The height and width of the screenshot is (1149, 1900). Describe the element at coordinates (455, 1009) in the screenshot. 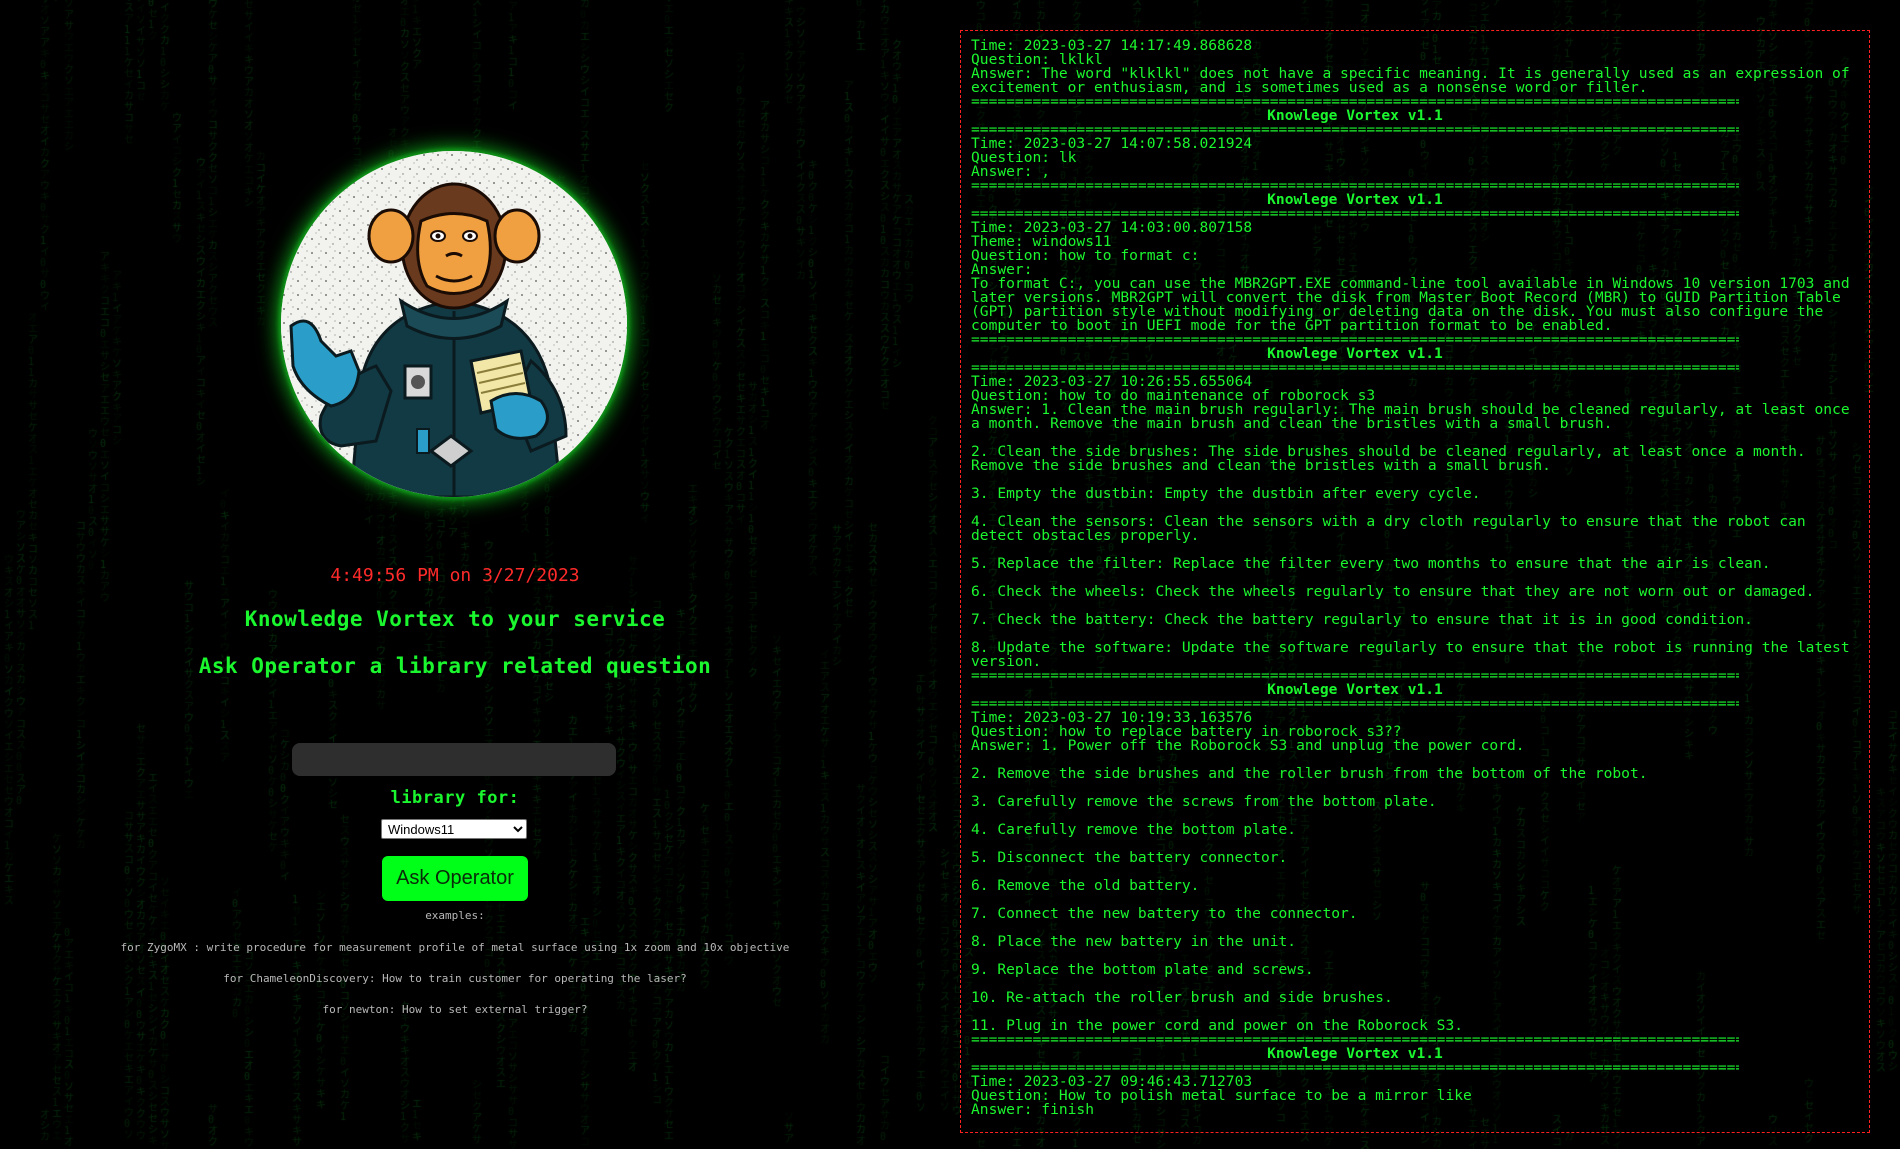

I see `example-item: for newton: How to set external trigger?` at that location.